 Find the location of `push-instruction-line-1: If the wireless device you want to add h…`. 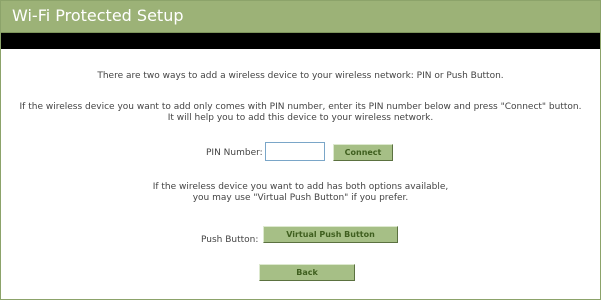

push-instruction-line-1: If the wireless device you want to add h… is located at coordinates (300, 187).